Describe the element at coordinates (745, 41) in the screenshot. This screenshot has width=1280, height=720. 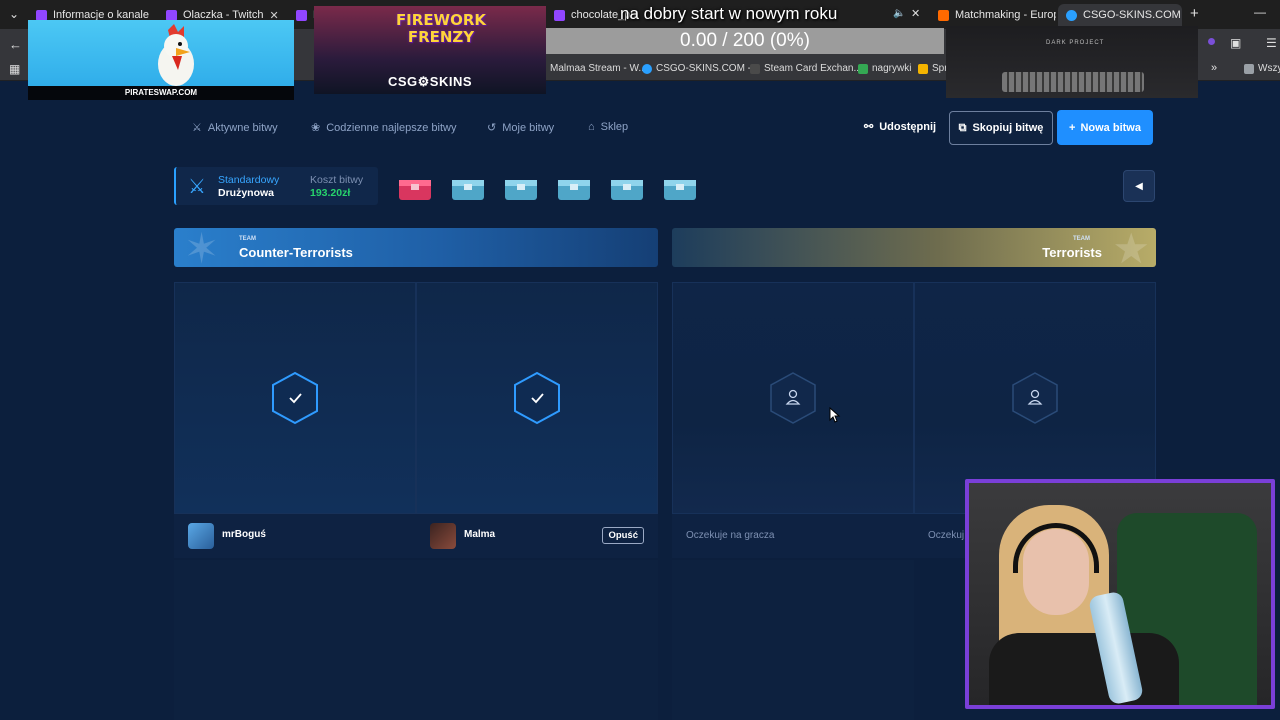
I see `donation-goal-bar: 0.00 / 200 (0%)` at that location.